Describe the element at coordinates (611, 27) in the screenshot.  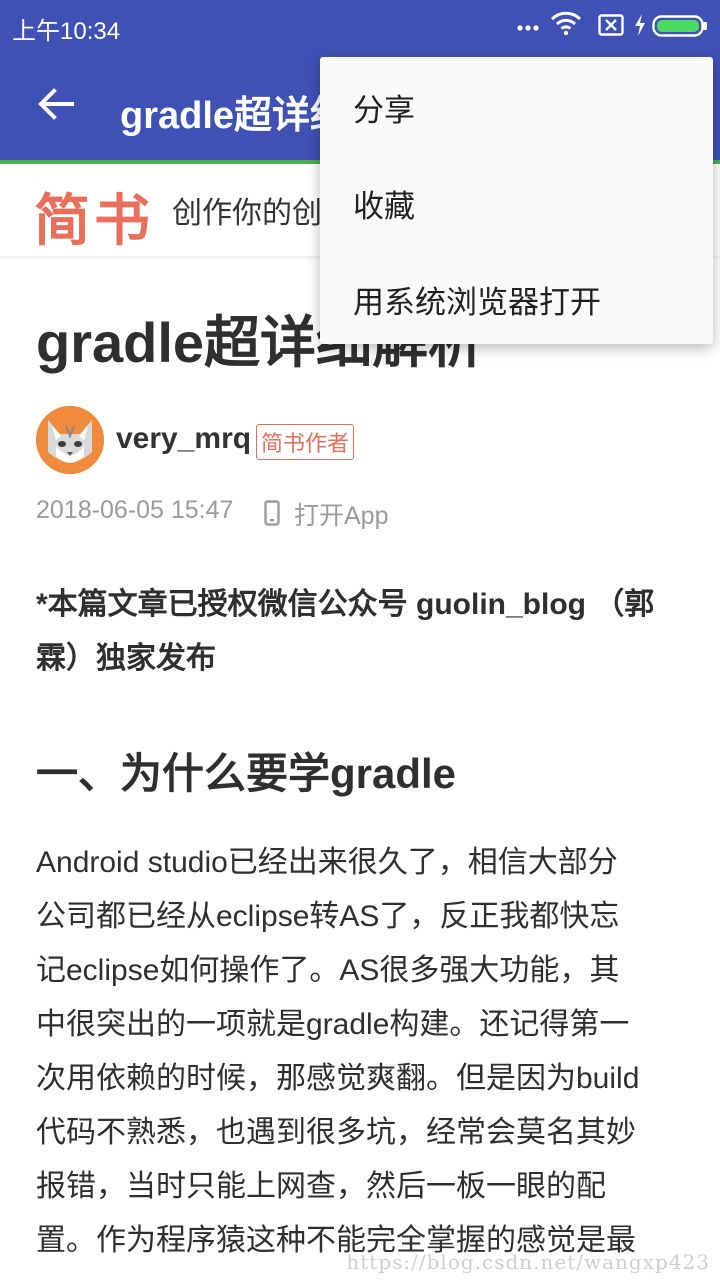
I see `sim-x-icon` at that location.